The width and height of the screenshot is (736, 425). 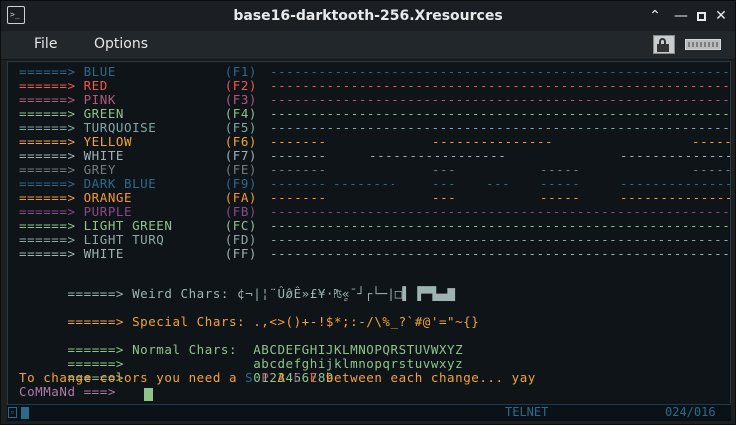 What do you see at coordinates (240, 253) in the screenshot?
I see `row-function-key: (FF)` at bounding box center [240, 253].